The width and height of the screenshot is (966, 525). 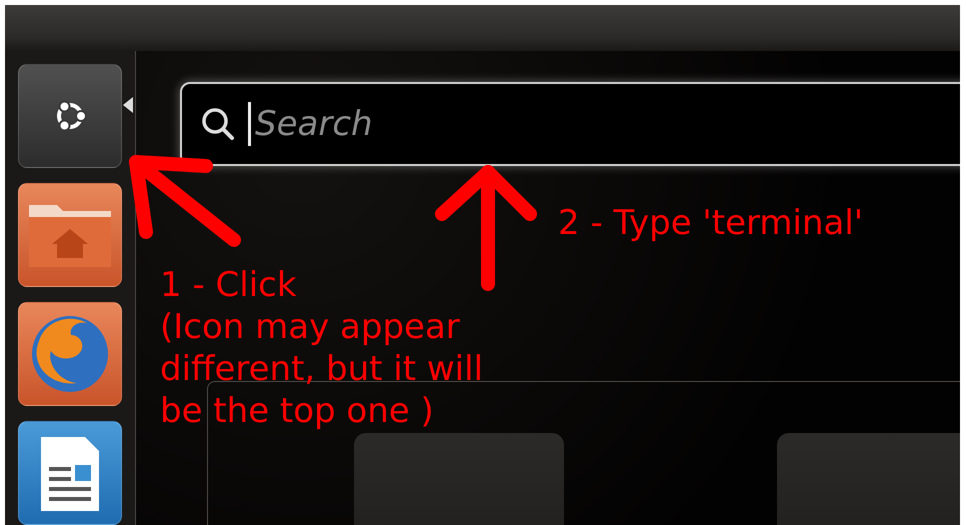 What do you see at coordinates (70, 116) in the screenshot?
I see `dash-button` at bounding box center [70, 116].